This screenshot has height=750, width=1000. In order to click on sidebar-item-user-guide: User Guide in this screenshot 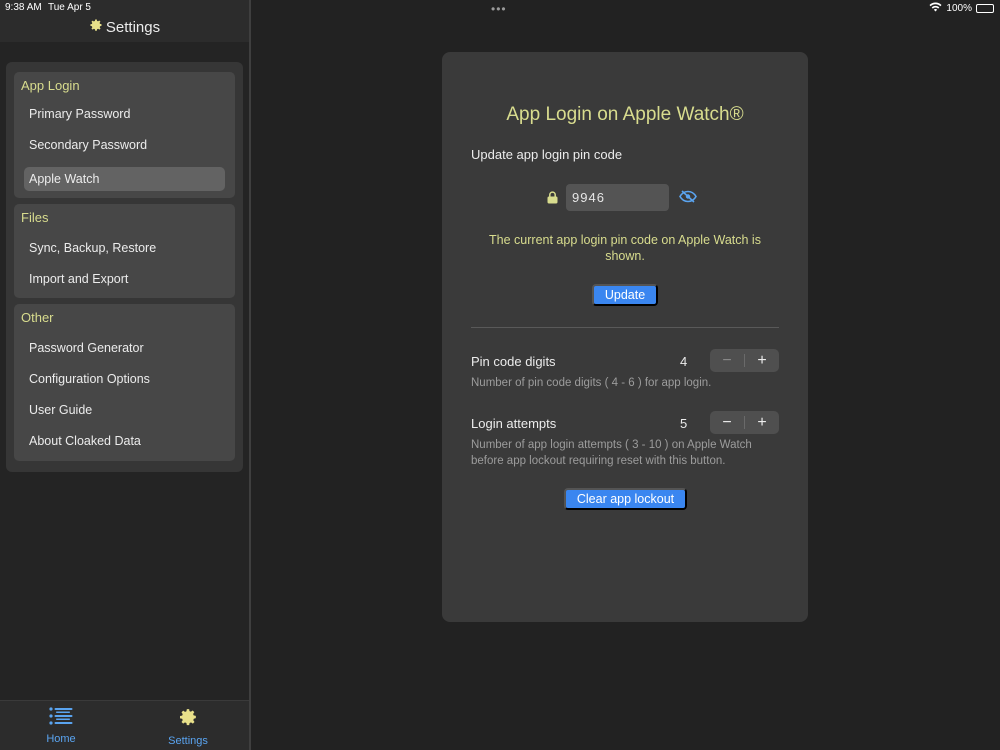, I will do `click(124, 410)`.